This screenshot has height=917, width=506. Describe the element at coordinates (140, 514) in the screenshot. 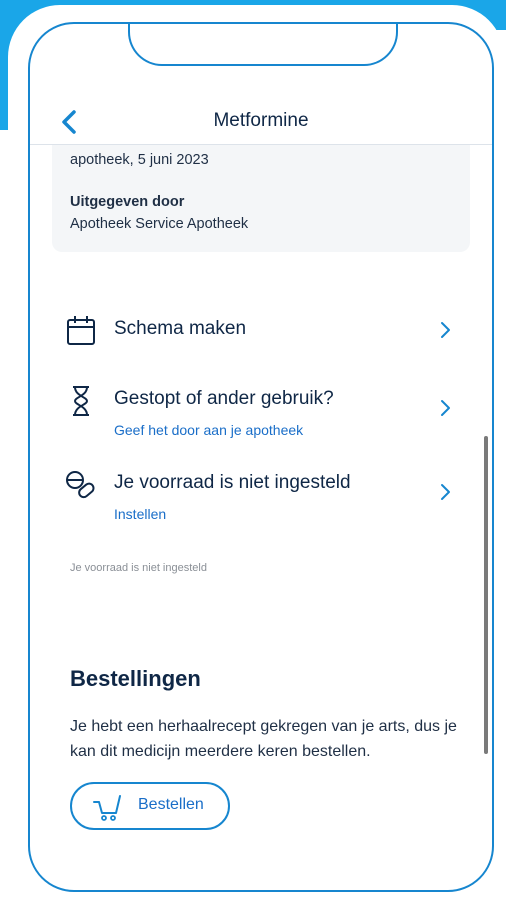

I see `stock-subtitle: Instellen` at that location.